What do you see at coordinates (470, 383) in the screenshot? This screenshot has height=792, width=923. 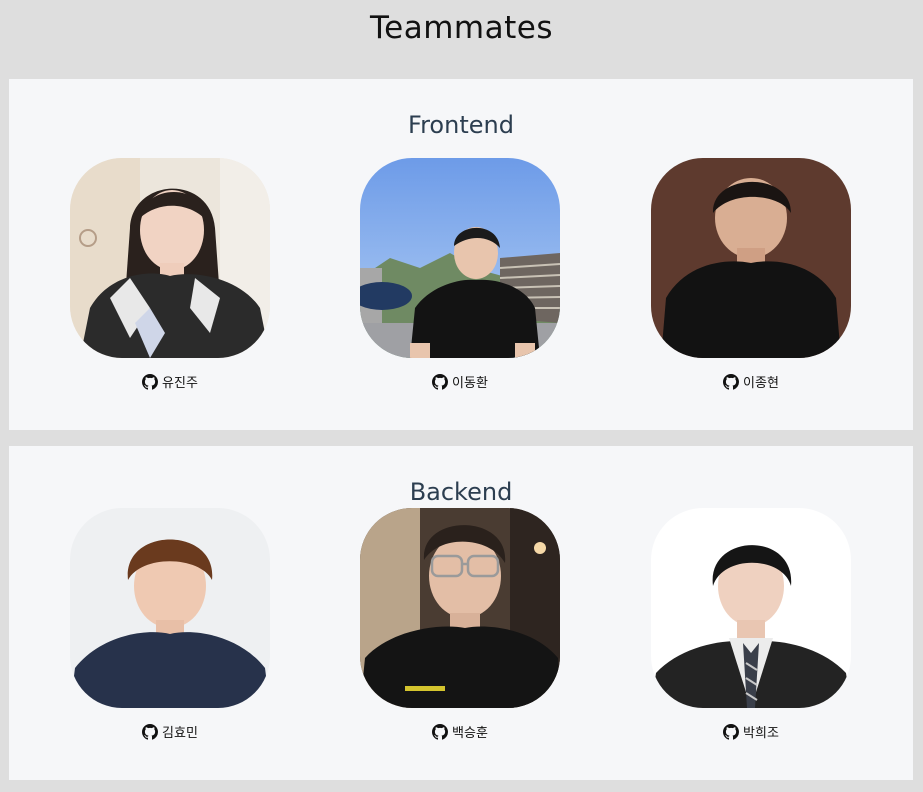 I see `member-name: 이동환` at bounding box center [470, 383].